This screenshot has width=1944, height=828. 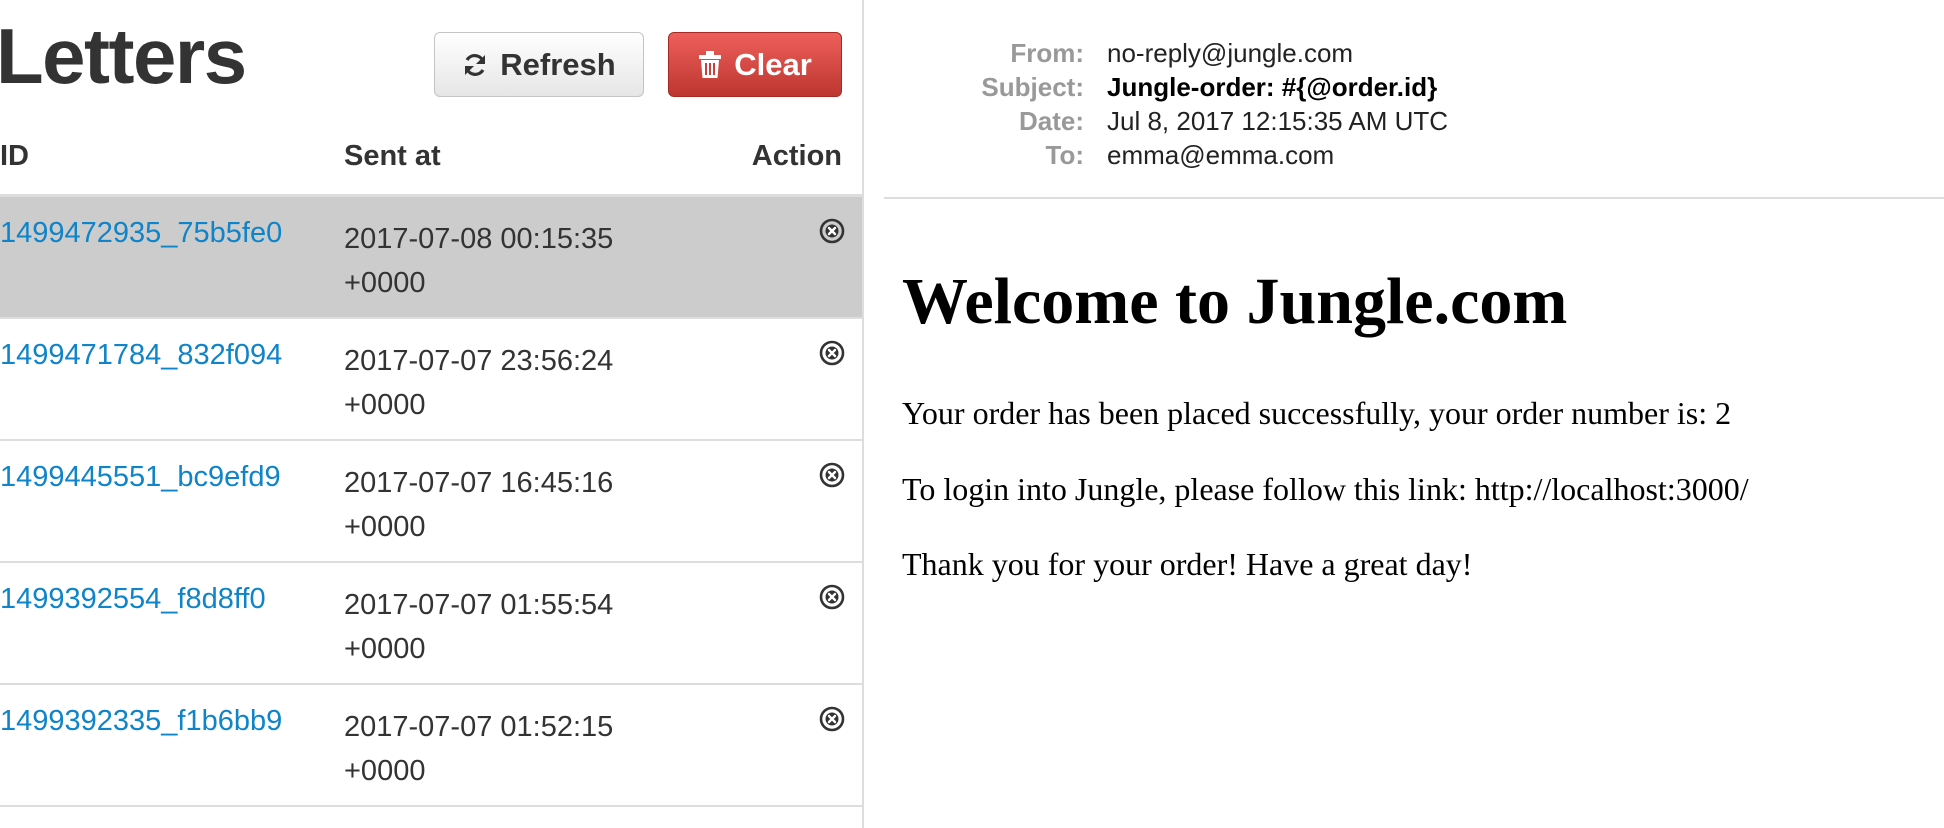 What do you see at coordinates (1235, 301) in the screenshot?
I see `email-heading: Welcome to Jungle.com` at bounding box center [1235, 301].